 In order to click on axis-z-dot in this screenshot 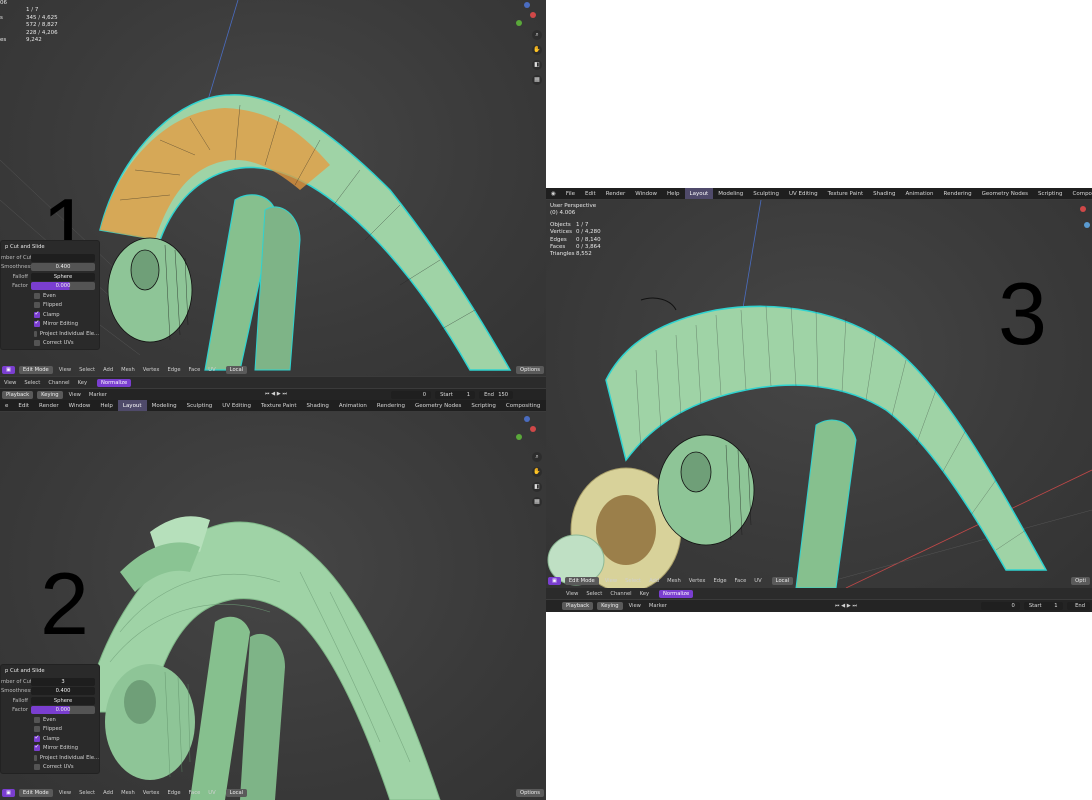, I will do `click(527, 5)`.